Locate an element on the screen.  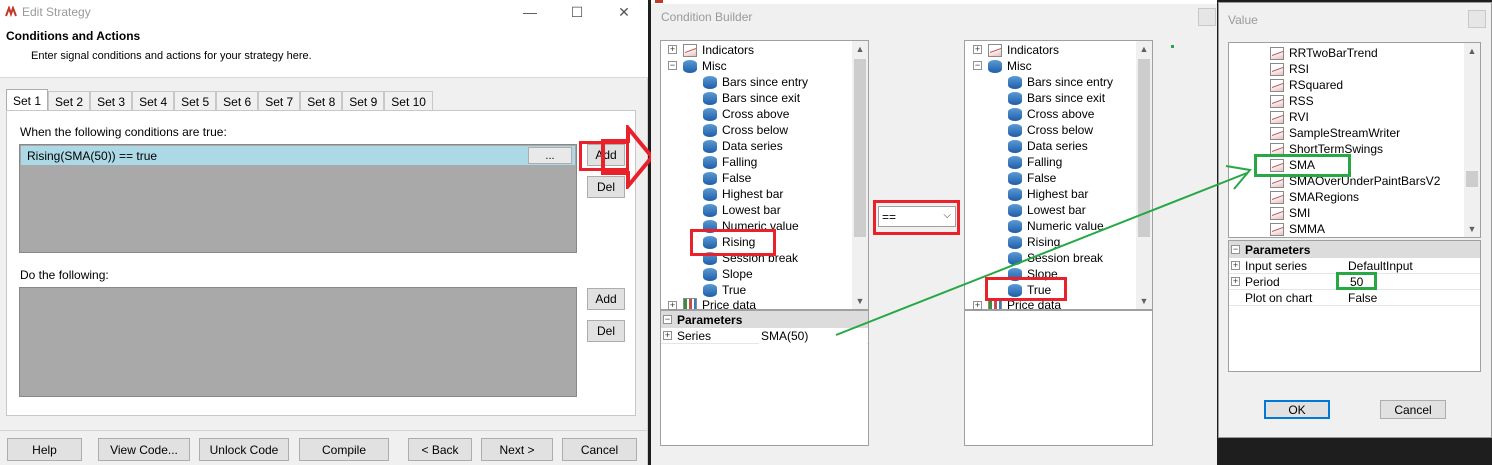
tab-set-3: Set 3 is located at coordinates (111, 101).